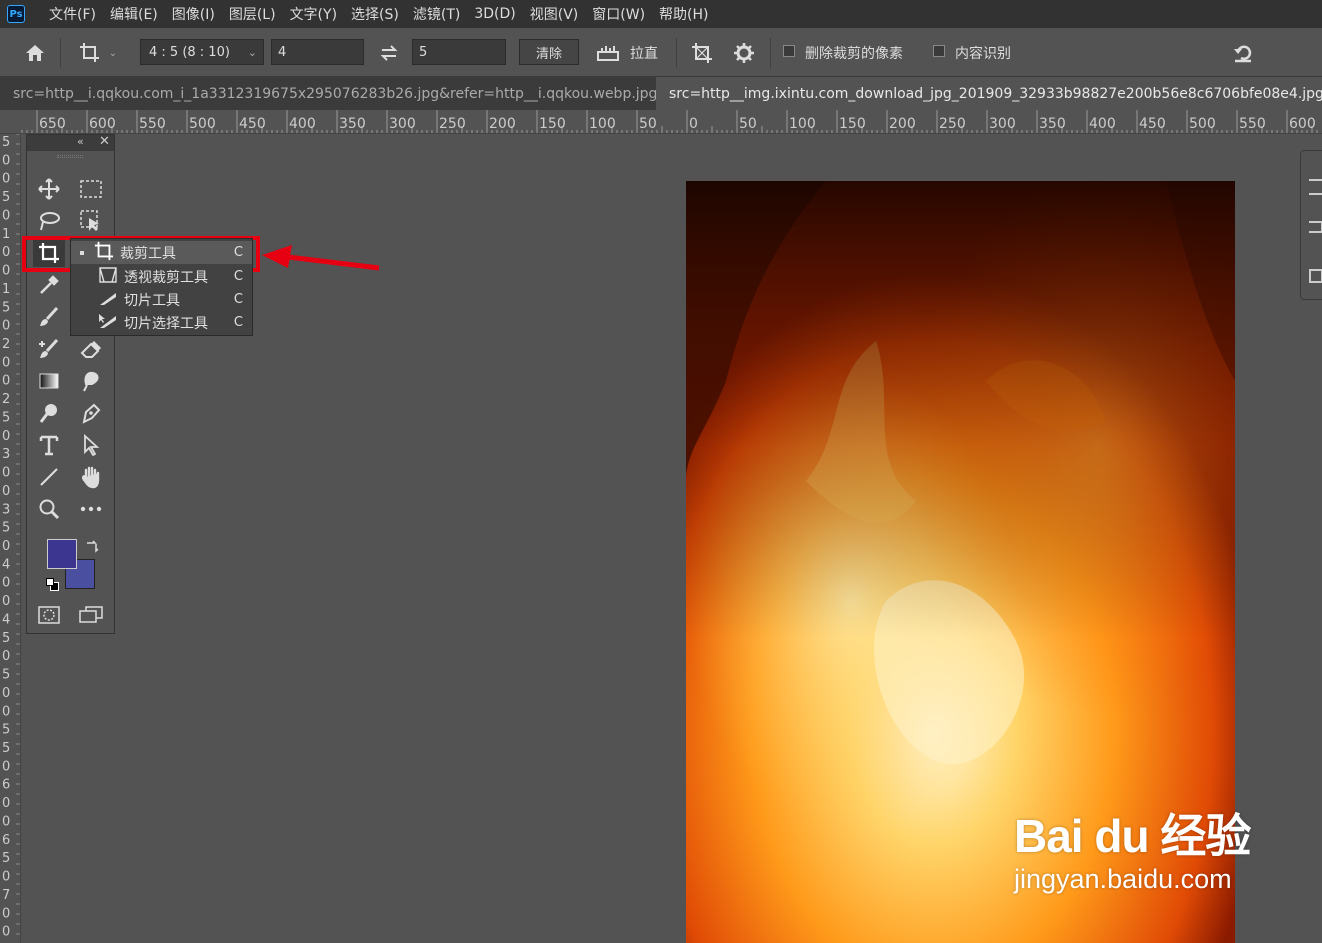 The image size is (1322, 943). What do you see at coordinates (91, 509) in the screenshot?
I see `more-tools-icon` at bounding box center [91, 509].